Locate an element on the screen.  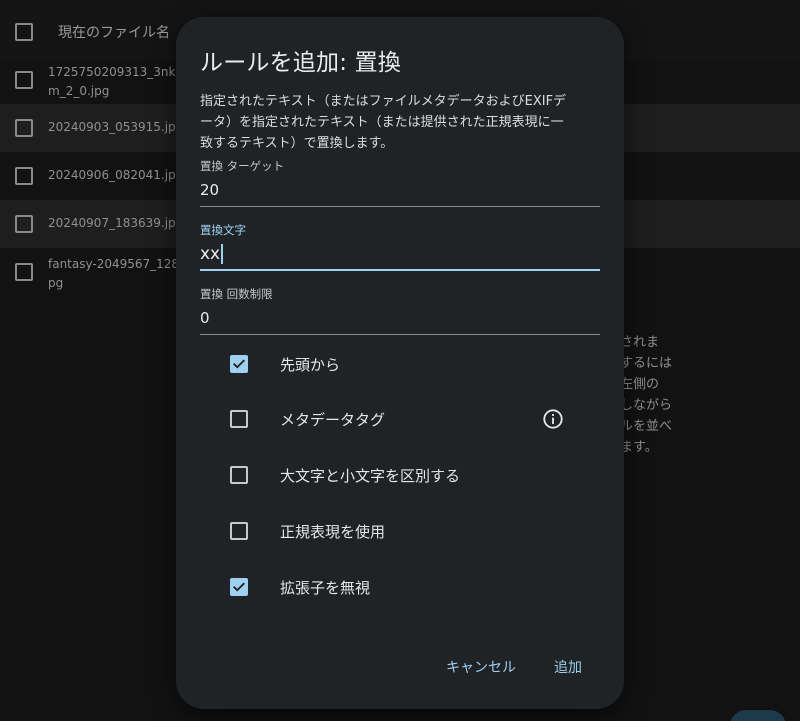
text-cursor is located at coordinates (222, 254).